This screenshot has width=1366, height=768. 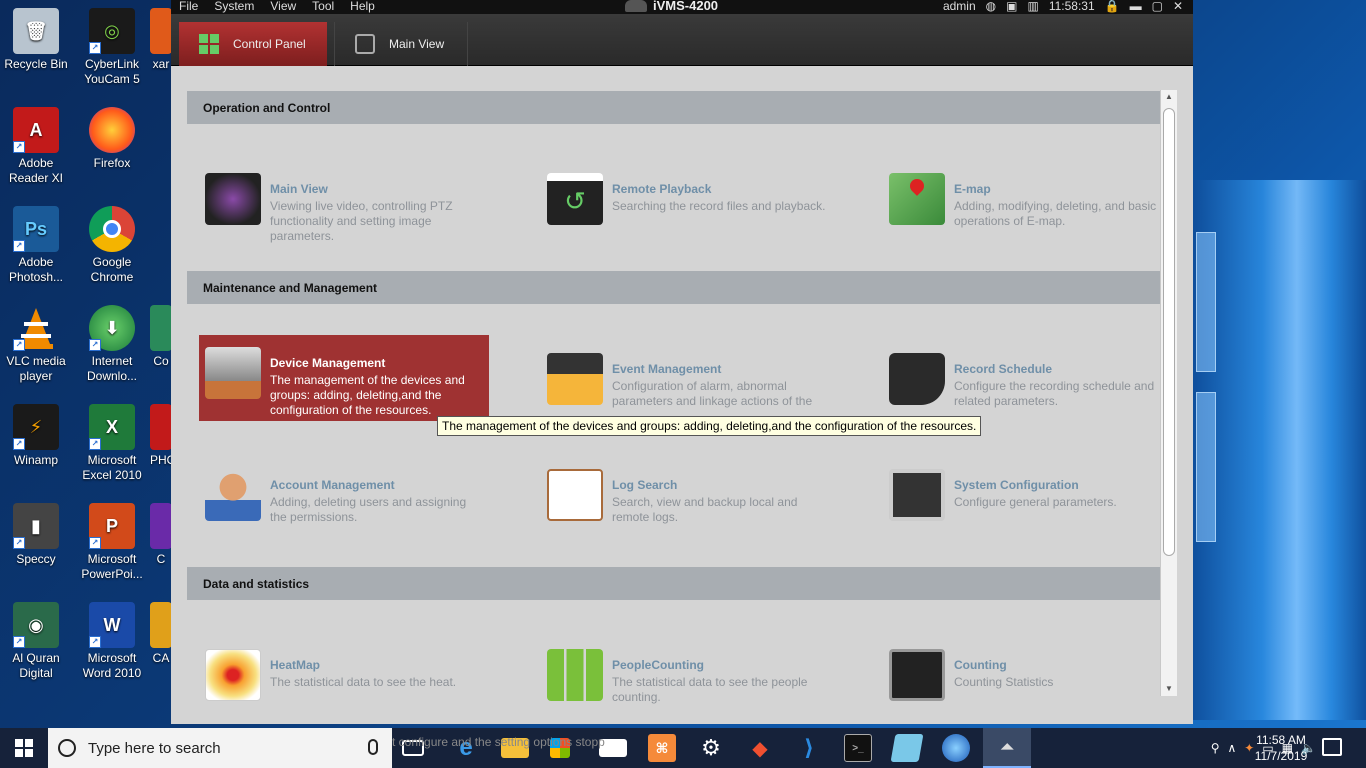 What do you see at coordinates (112, 245) in the screenshot?
I see `desktop-icon-chrome: Google Chrome` at bounding box center [112, 245].